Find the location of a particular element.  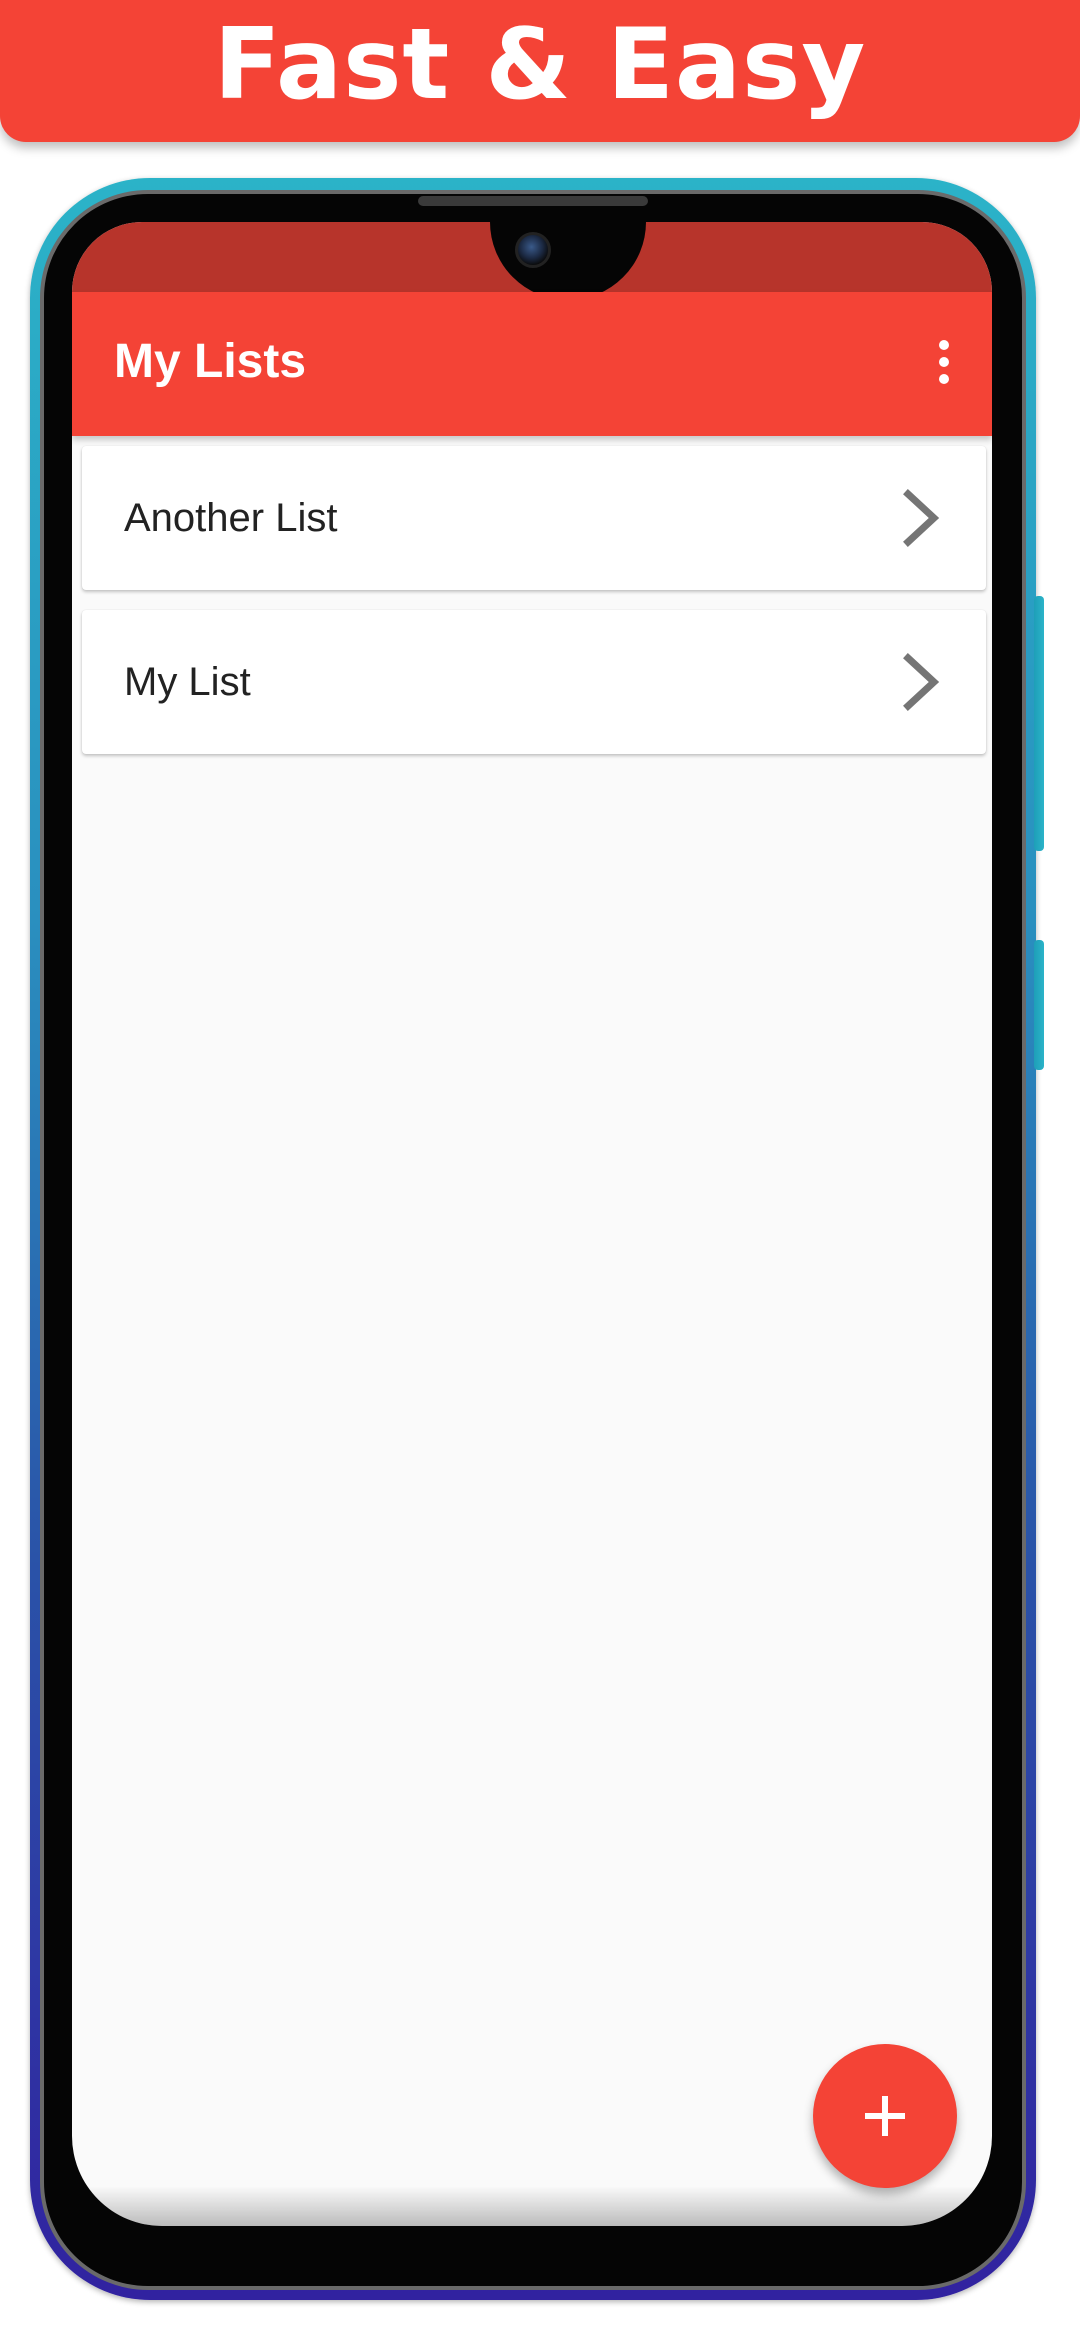

promo-banner: Fast & Easy is located at coordinates (540, 71).